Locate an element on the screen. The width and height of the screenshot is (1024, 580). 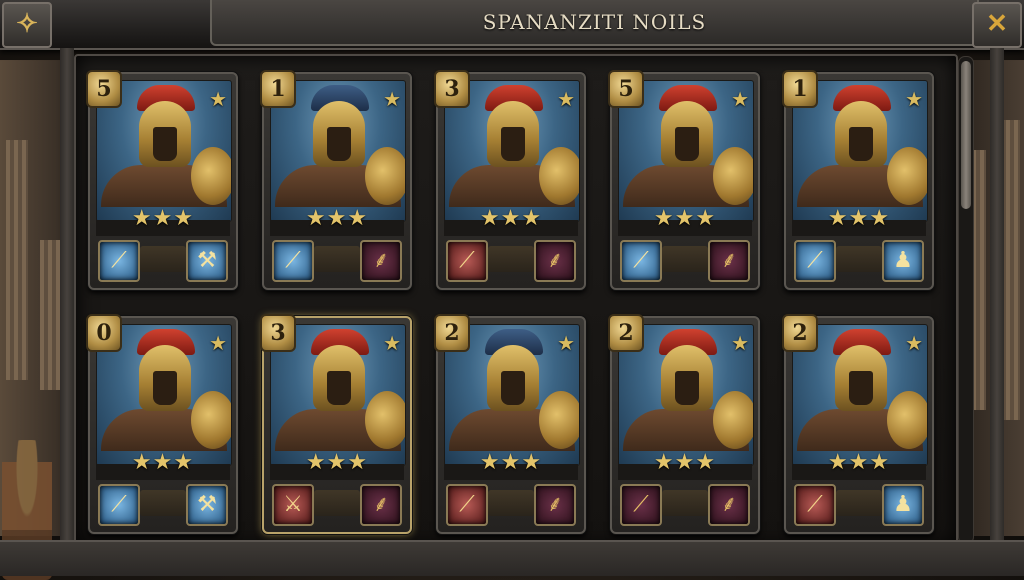
left-rail is located at coordinates (67, 295).